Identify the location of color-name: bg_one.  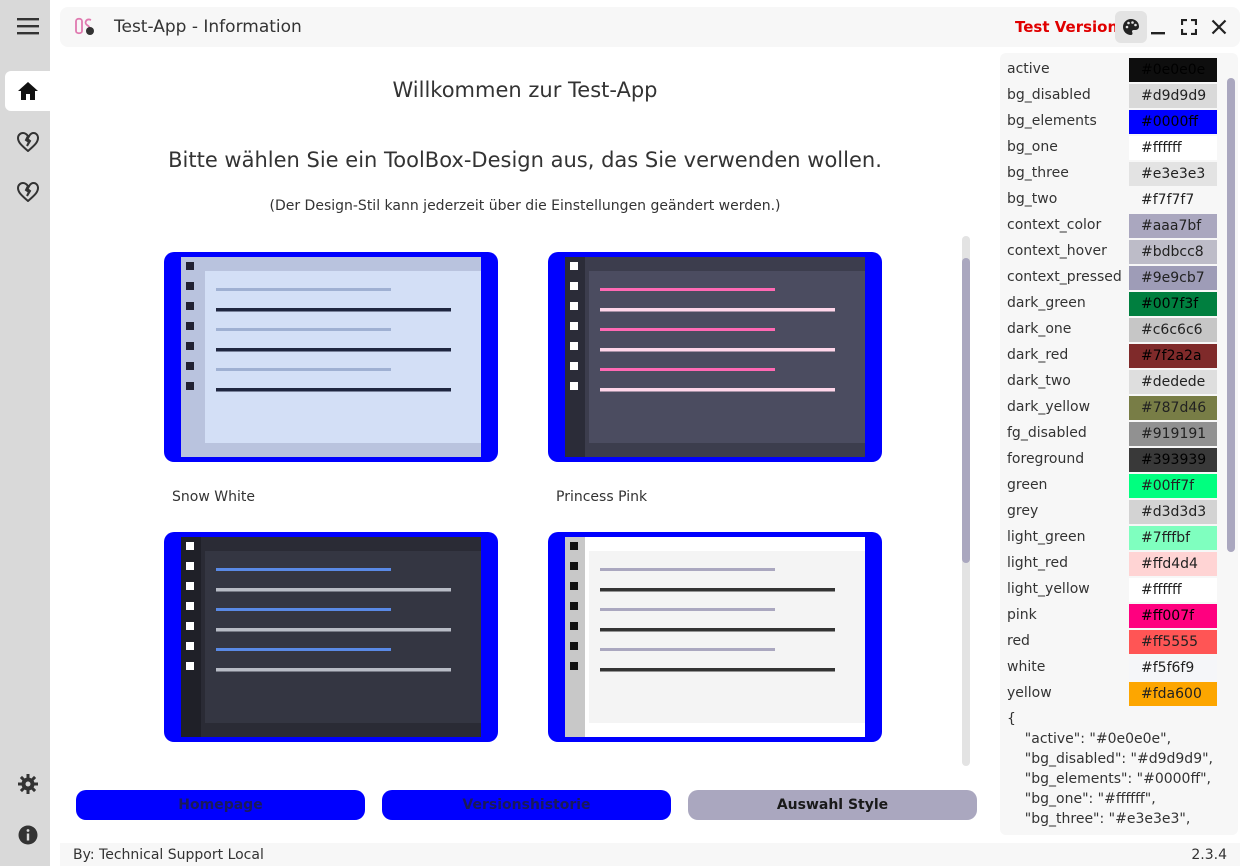
(1032, 147).